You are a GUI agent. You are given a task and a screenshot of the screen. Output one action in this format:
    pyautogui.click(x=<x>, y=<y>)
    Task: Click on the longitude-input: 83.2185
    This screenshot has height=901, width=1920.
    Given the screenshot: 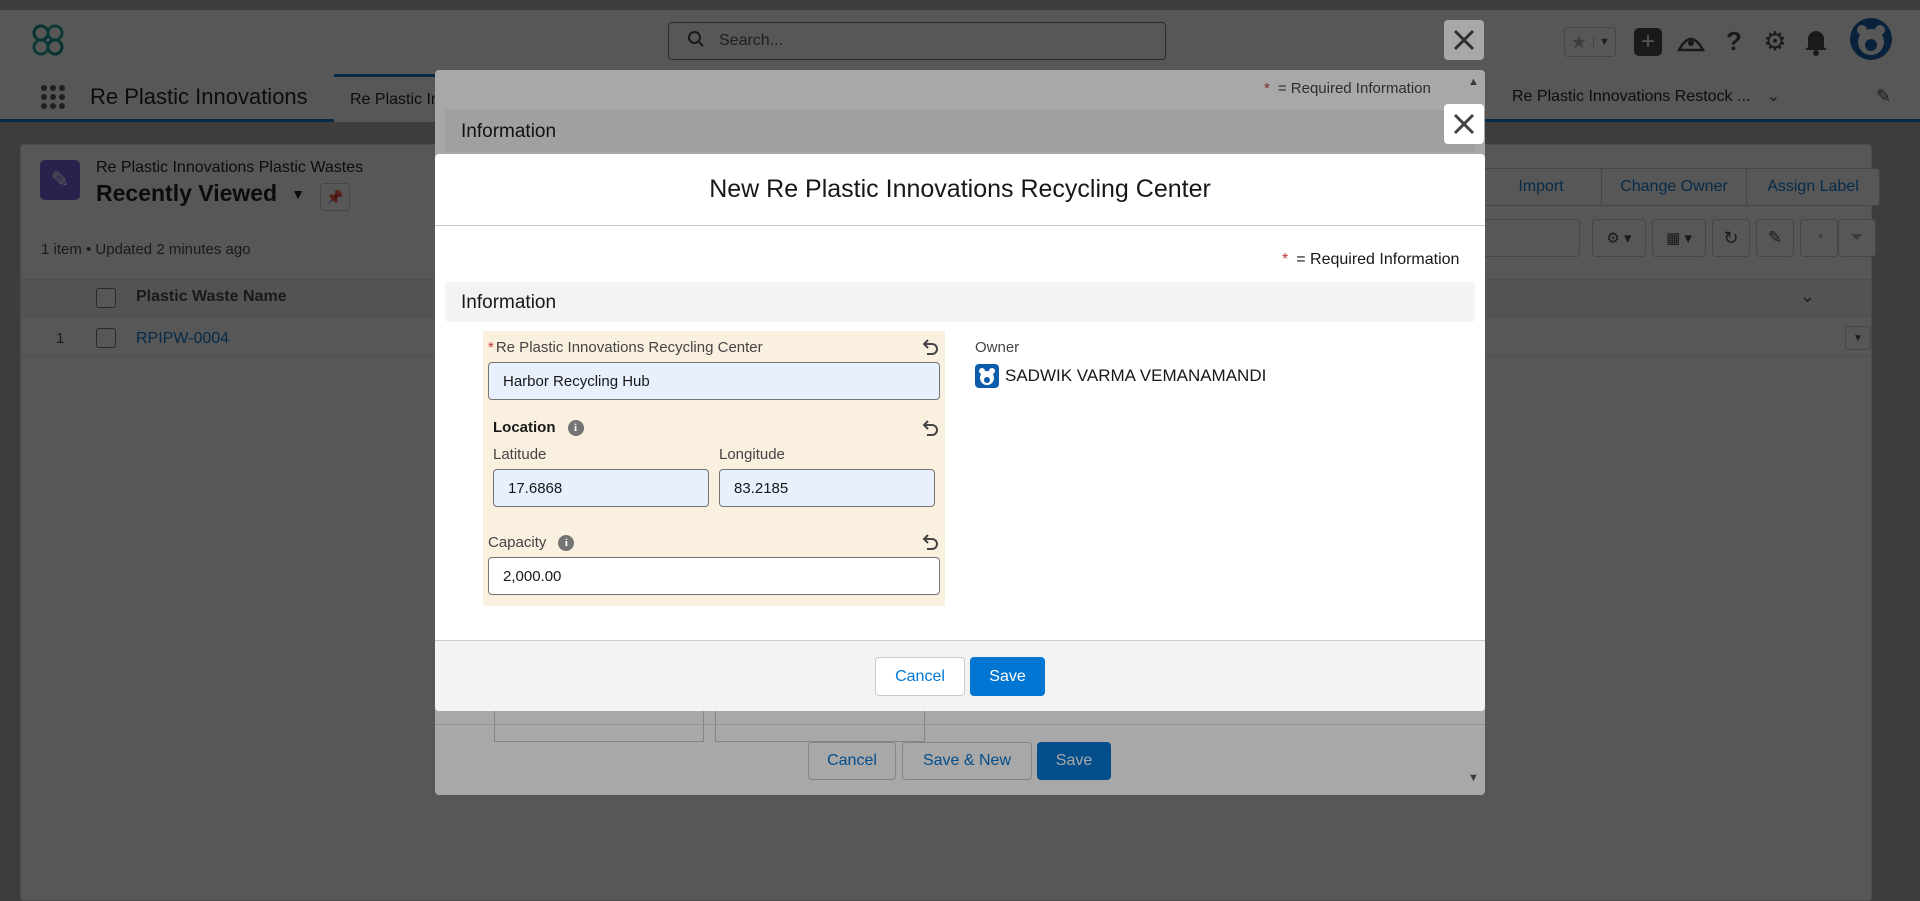 What is the action you would take?
    pyautogui.click(x=827, y=488)
    